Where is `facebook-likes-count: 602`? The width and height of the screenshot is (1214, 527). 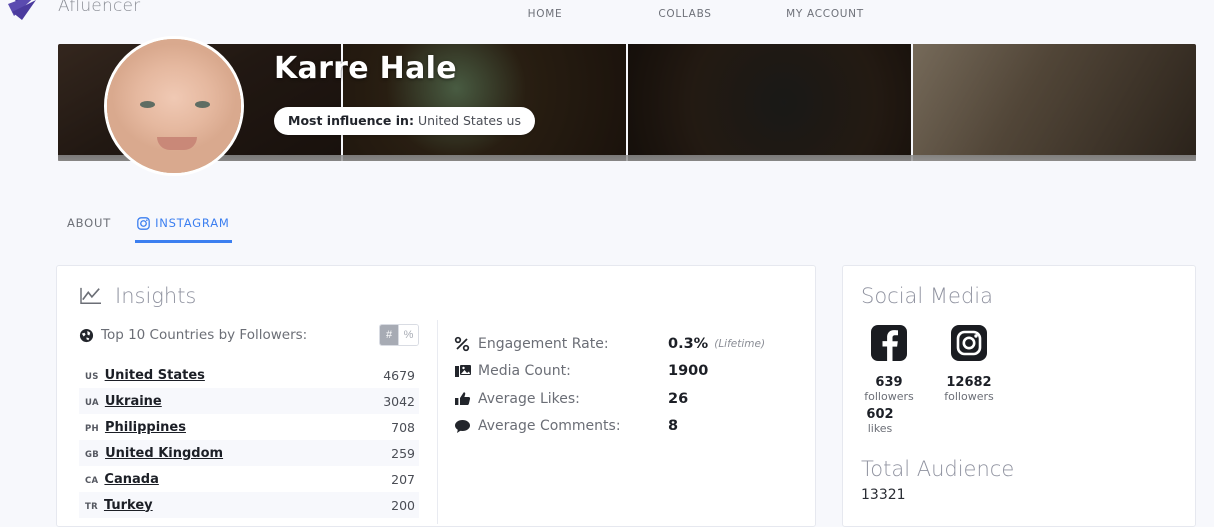 facebook-likes-count: 602 is located at coordinates (880, 414).